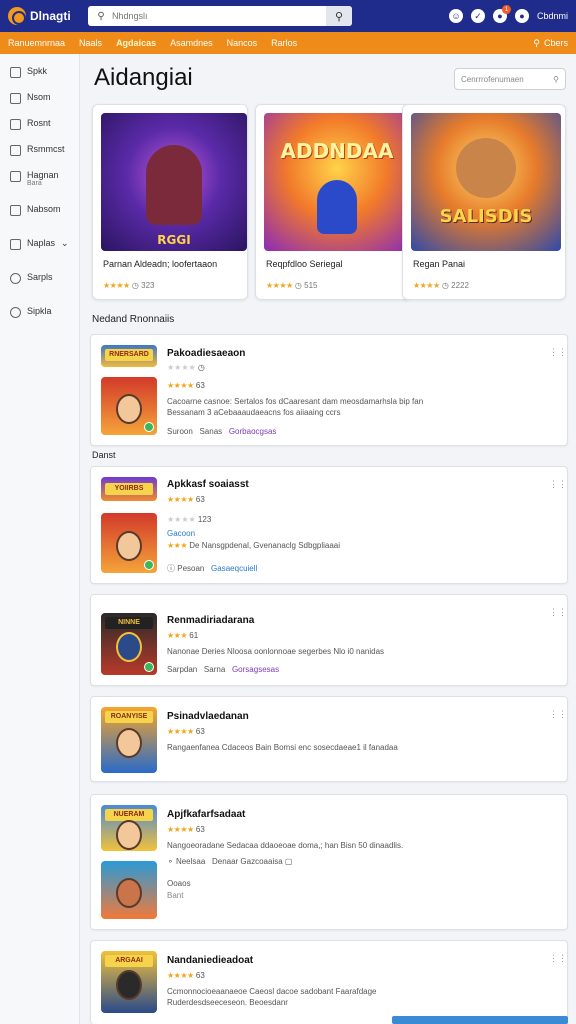 The image size is (576, 1024). Describe the element at coordinates (550, 43) in the screenshot. I see `nav-right-link: ⚲ Cbers` at that location.